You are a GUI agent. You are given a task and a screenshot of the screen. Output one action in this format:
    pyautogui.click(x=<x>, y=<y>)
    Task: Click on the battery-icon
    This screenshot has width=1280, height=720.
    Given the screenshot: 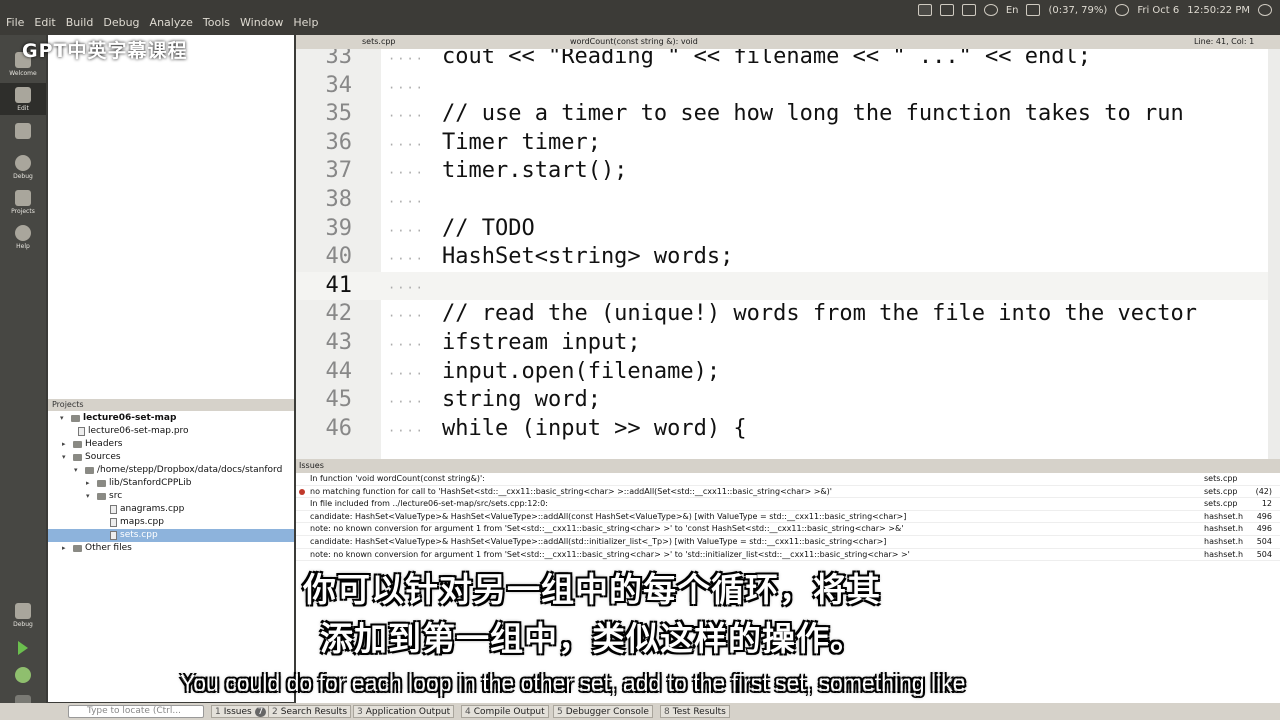 What is the action you would take?
    pyautogui.click(x=1033, y=10)
    